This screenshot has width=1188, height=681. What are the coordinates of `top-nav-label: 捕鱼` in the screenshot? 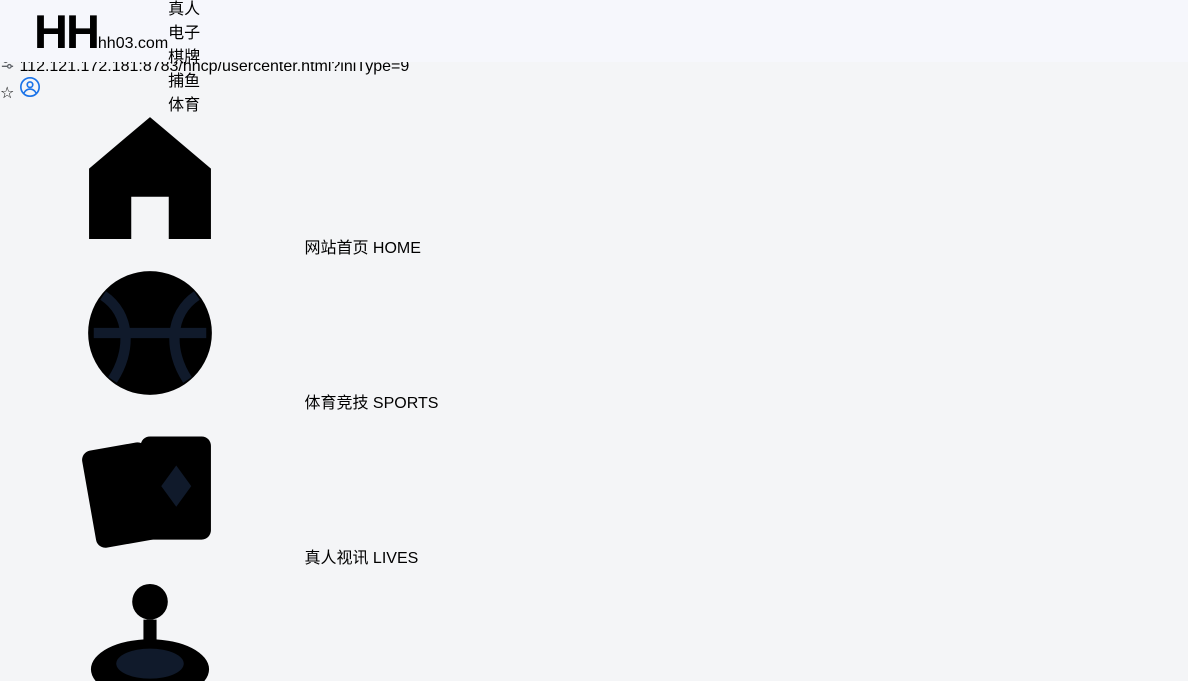 It's located at (184, 81).